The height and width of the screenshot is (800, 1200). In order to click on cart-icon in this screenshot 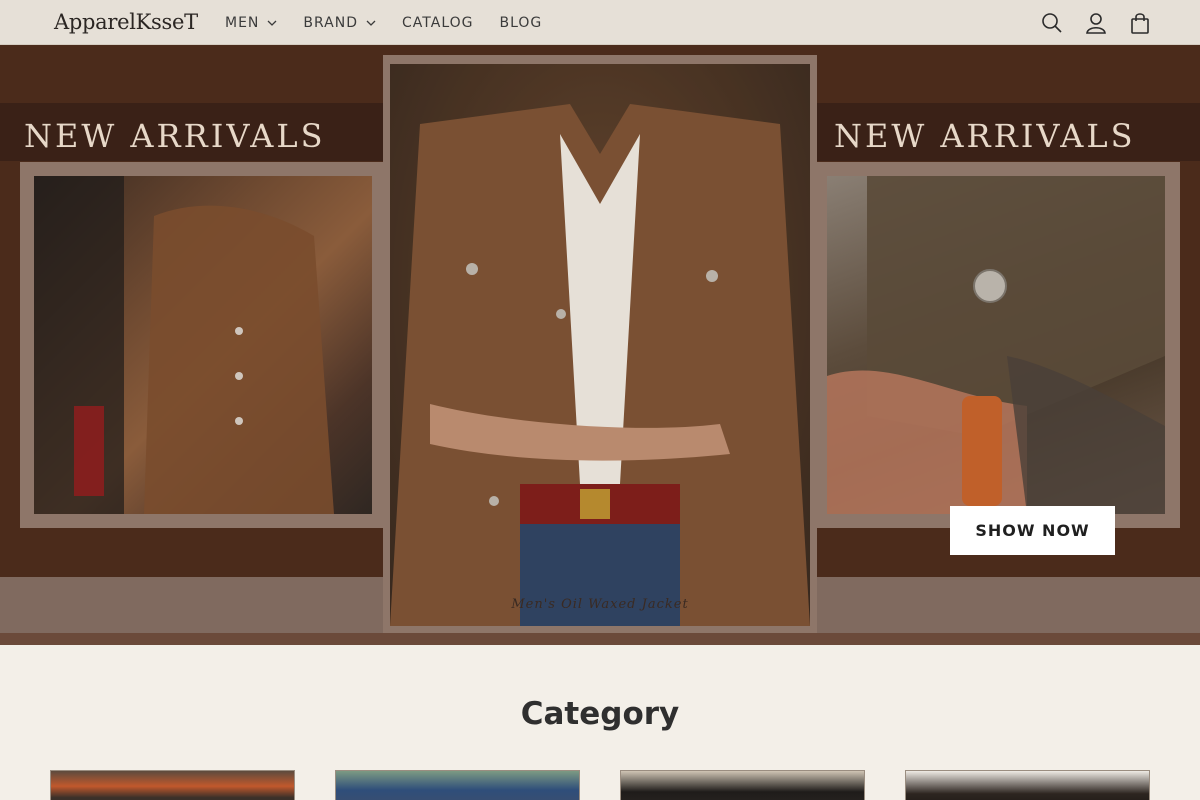, I will do `click(1140, 23)`.